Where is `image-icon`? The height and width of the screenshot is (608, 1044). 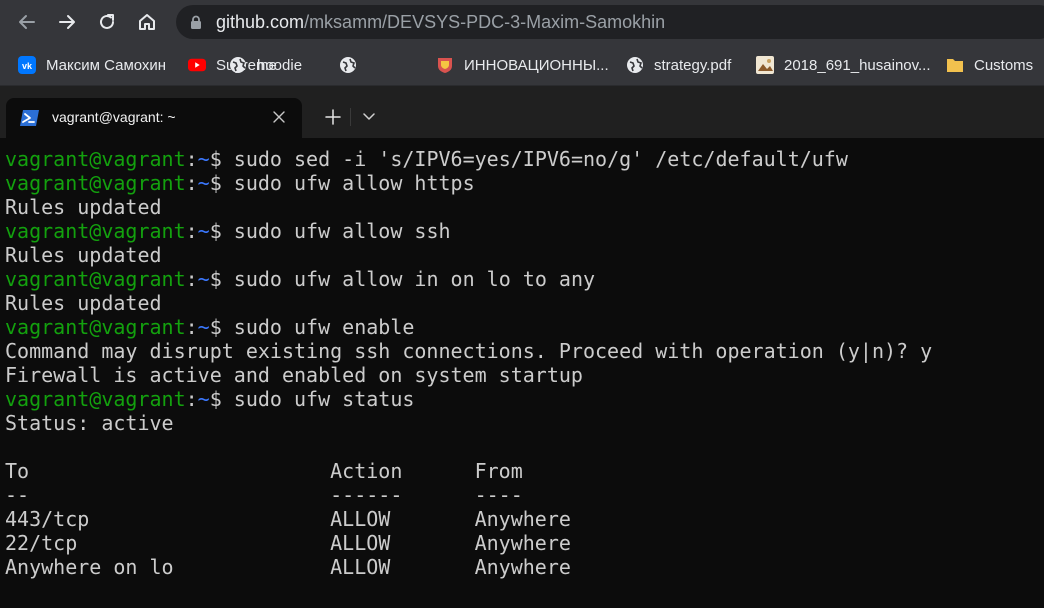
image-icon is located at coordinates (765, 65).